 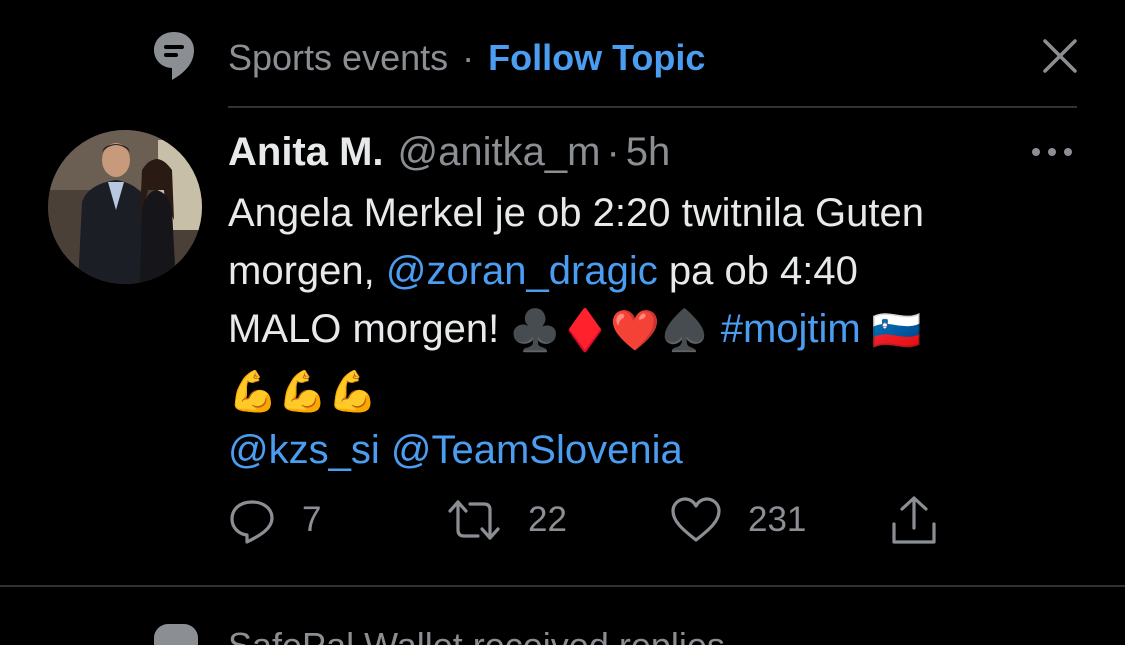 I want to click on reply-icon, so click(x=252, y=522).